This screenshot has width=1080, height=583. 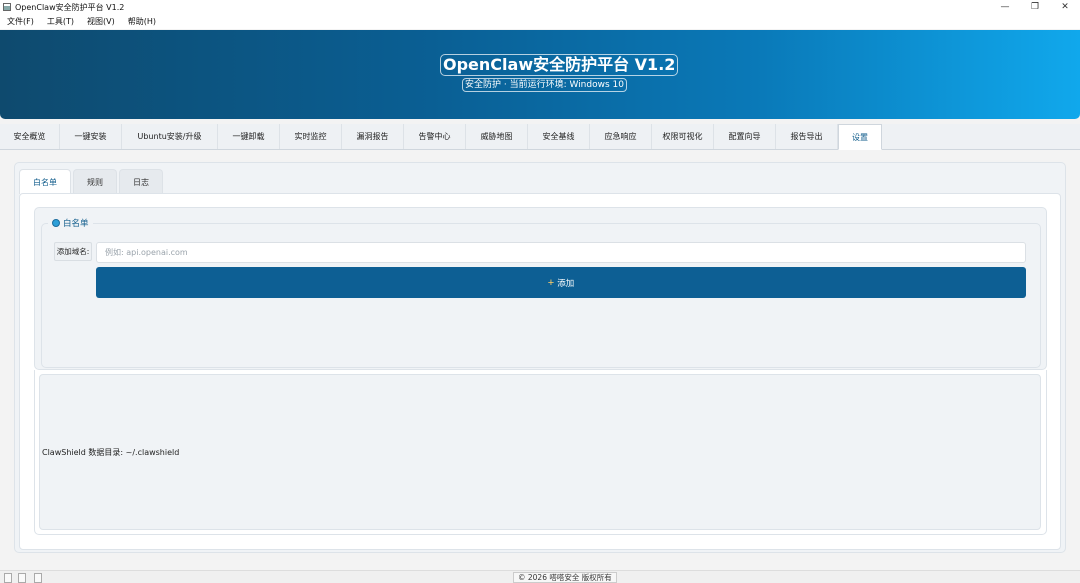 I want to click on tab-emergency-response: 应急响应, so click(x=621, y=136).